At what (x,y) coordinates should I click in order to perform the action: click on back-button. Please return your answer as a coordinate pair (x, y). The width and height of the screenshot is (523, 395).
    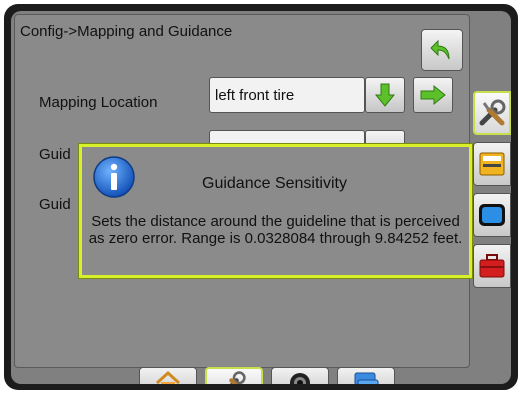
    Looking at the image, I should click on (442, 50).